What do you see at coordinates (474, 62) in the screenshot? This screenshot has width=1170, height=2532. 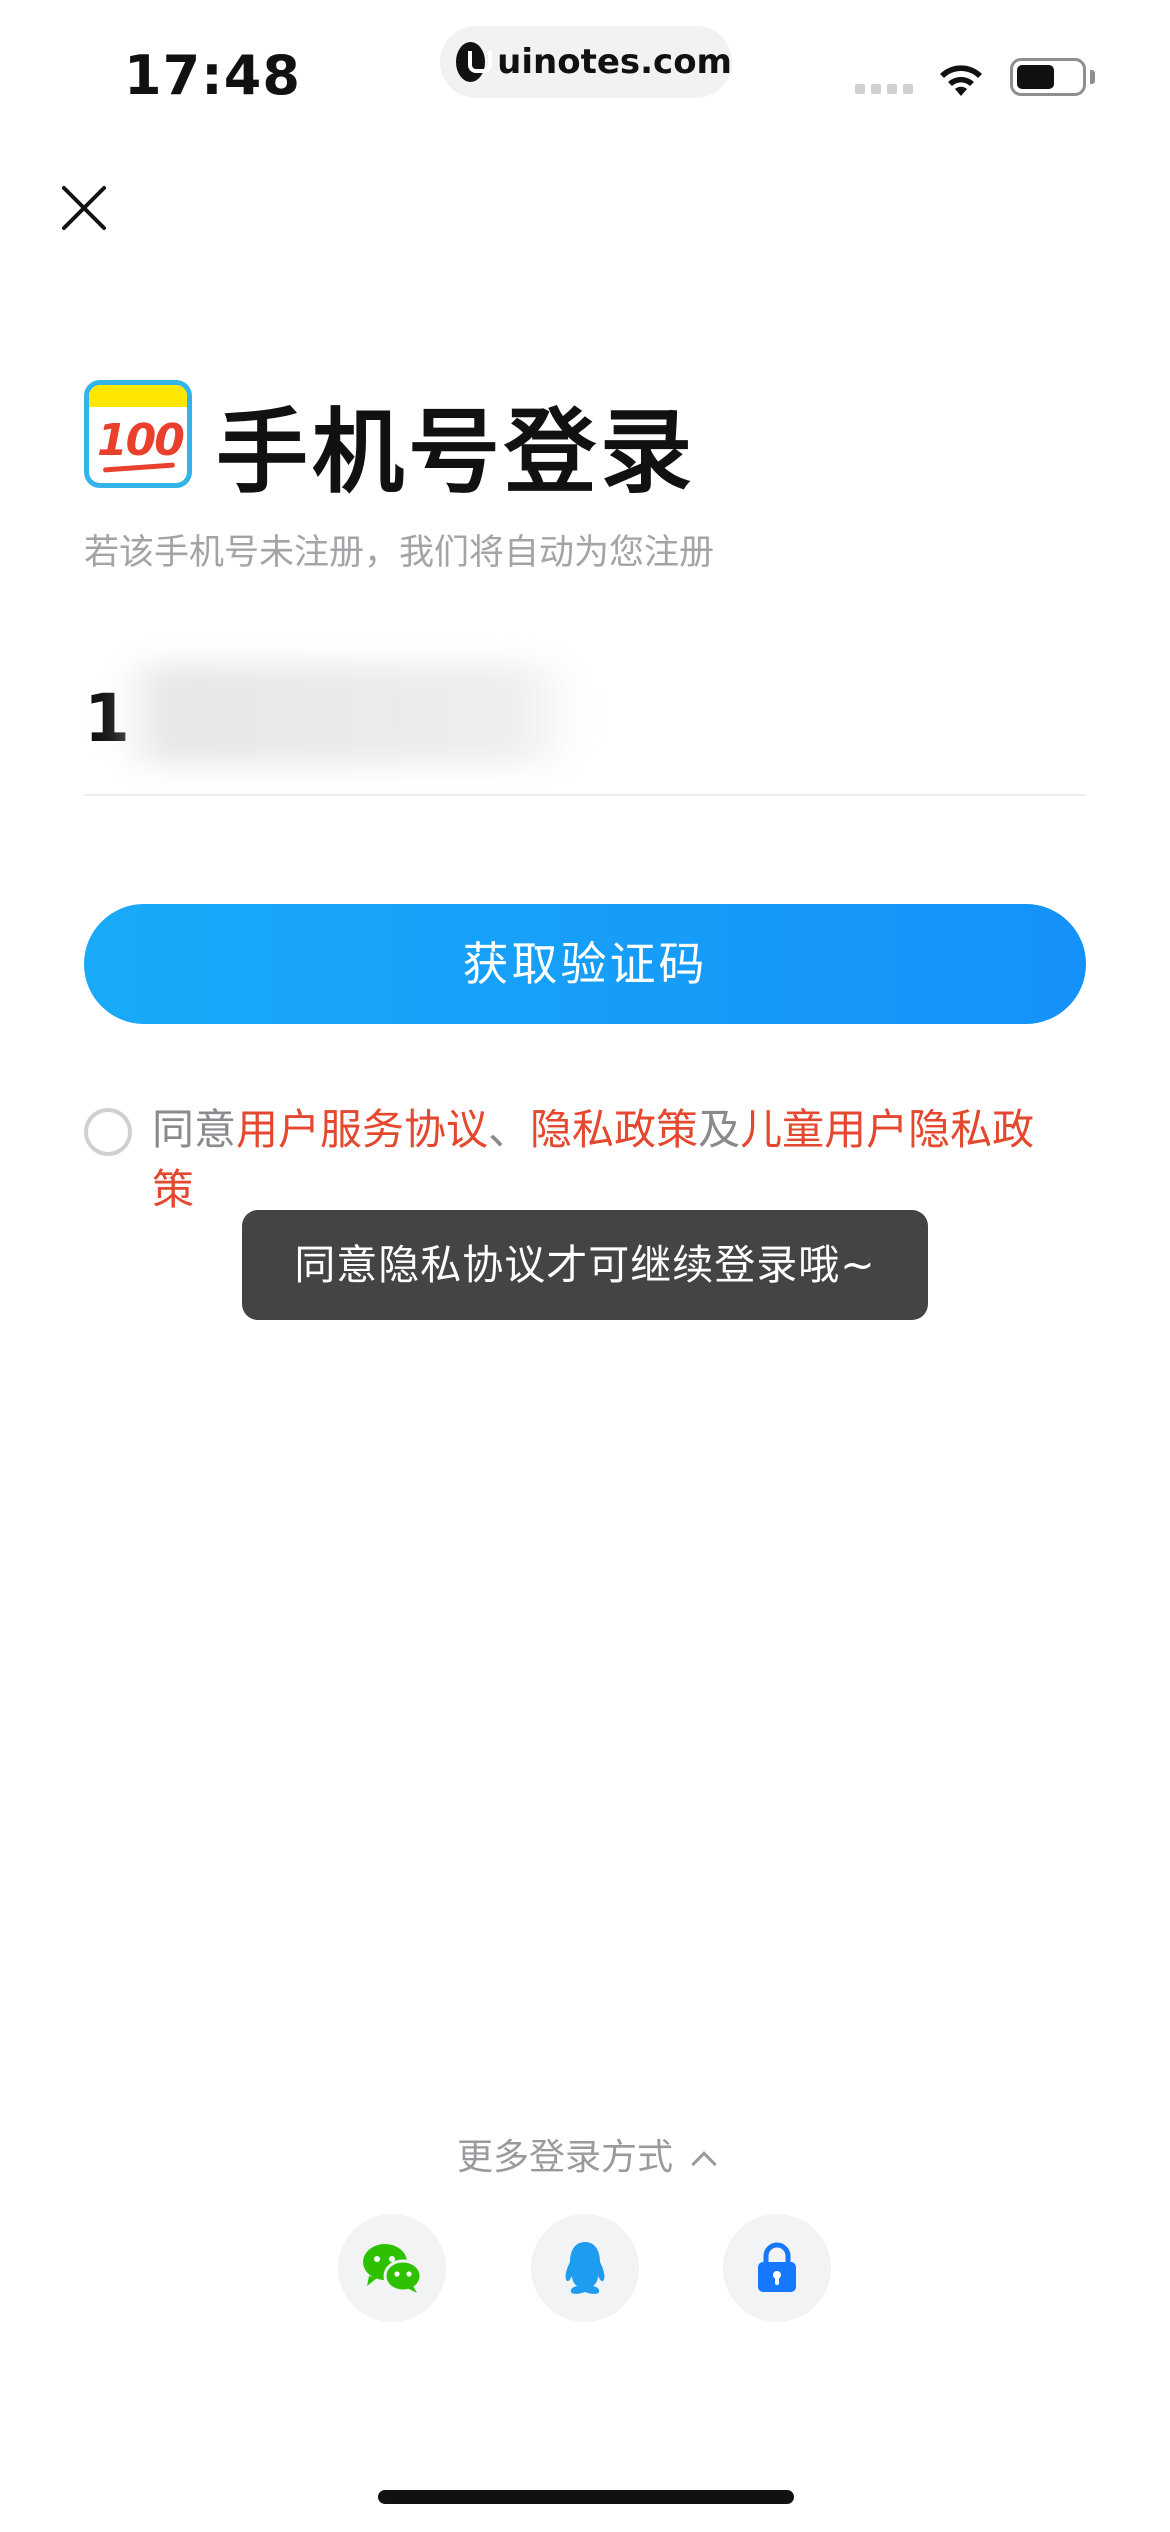 I see `uinotes-logo-icon` at bounding box center [474, 62].